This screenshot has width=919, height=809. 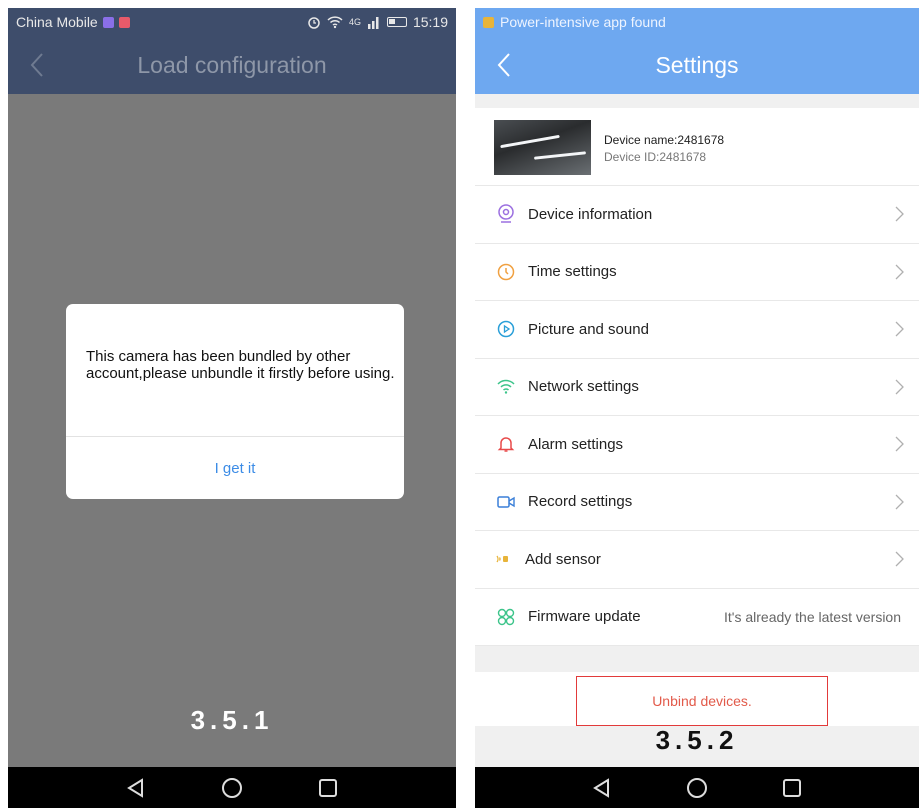 What do you see at coordinates (697, 560) in the screenshot?
I see `menu-item-add-sensor: Add sensor` at bounding box center [697, 560].